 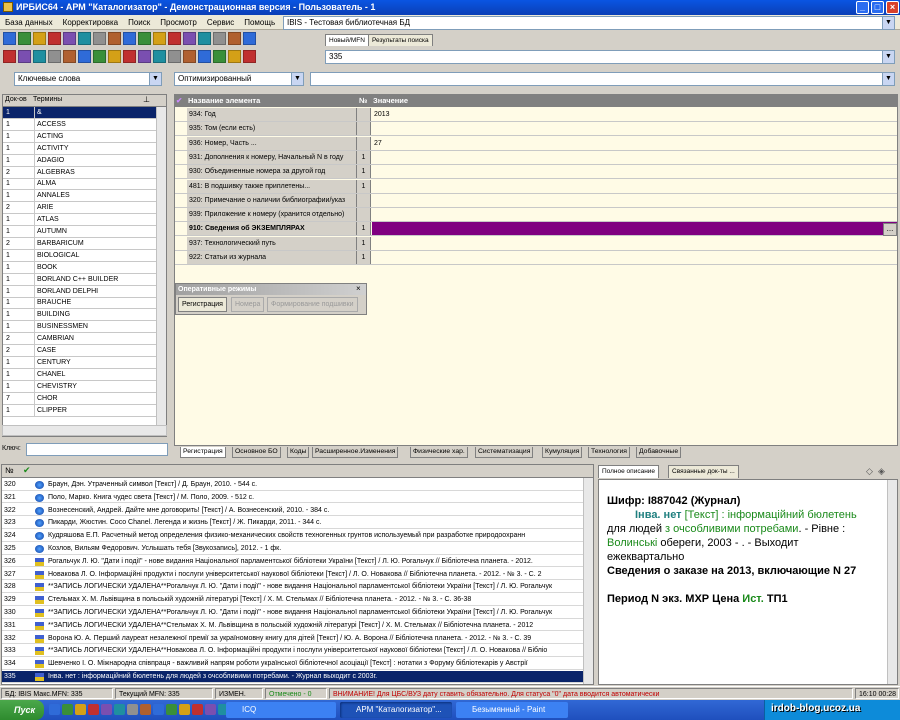 What do you see at coordinates (79, 172) in the screenshot?
I see `term-row: 2 ALGEBRAS` at bounding box center [79, 172].